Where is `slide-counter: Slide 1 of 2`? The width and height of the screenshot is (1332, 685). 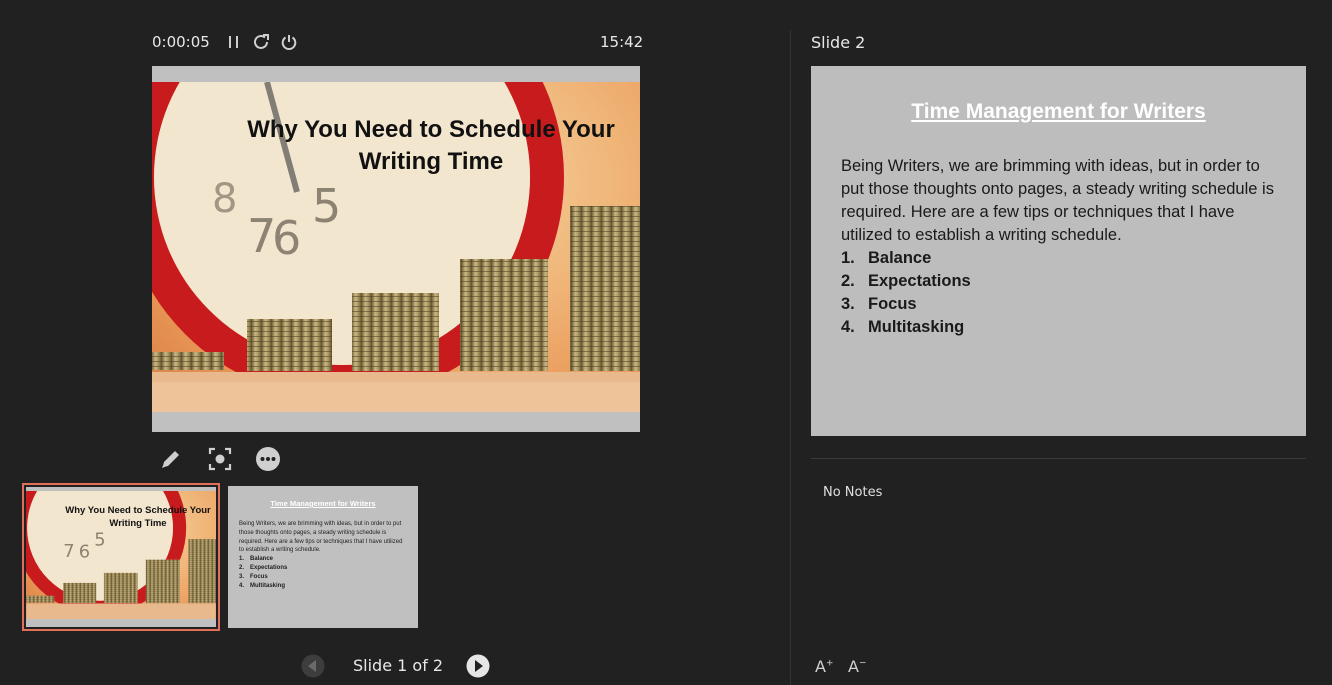
slide-counter: Slide 1 of 2 is located at coordinates (398, 665).